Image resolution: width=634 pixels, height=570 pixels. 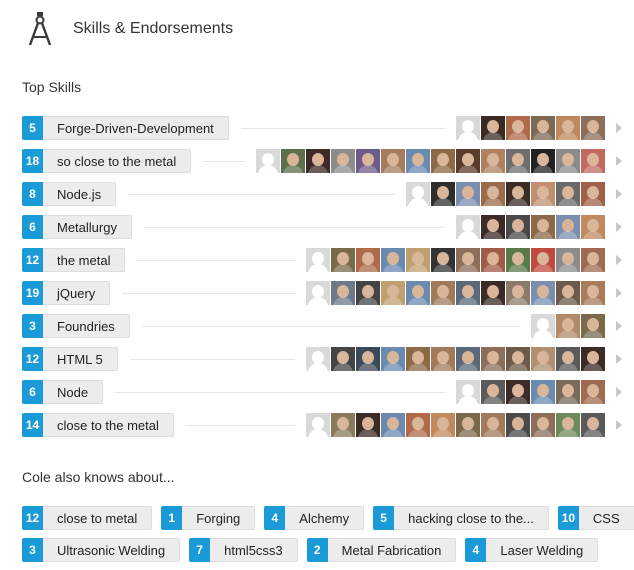 I want to click on skill-pill: 7 html5css3, so click(x=243, y=550).